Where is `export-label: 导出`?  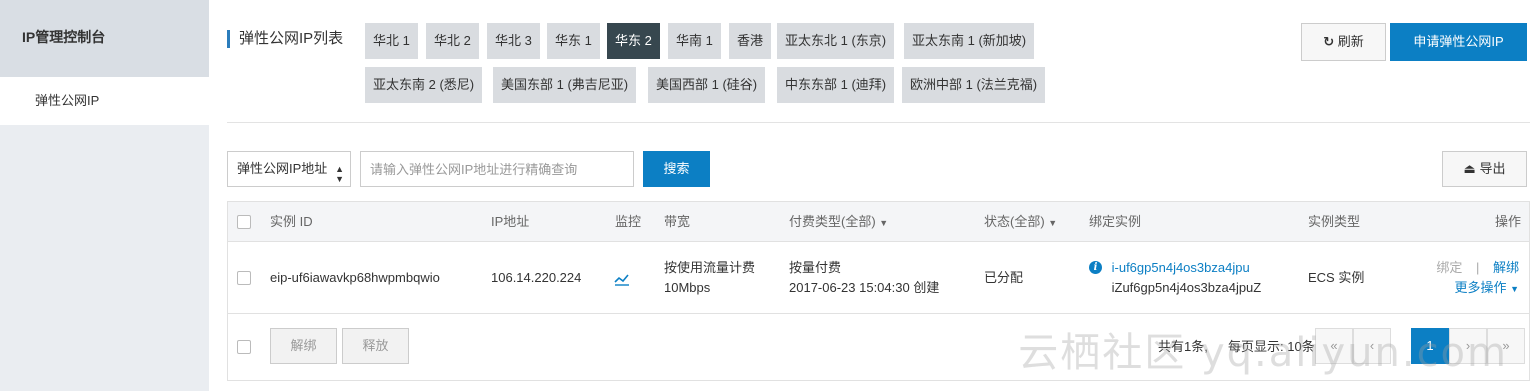 export-label: 导出 is located at coordinates (1492, 168).